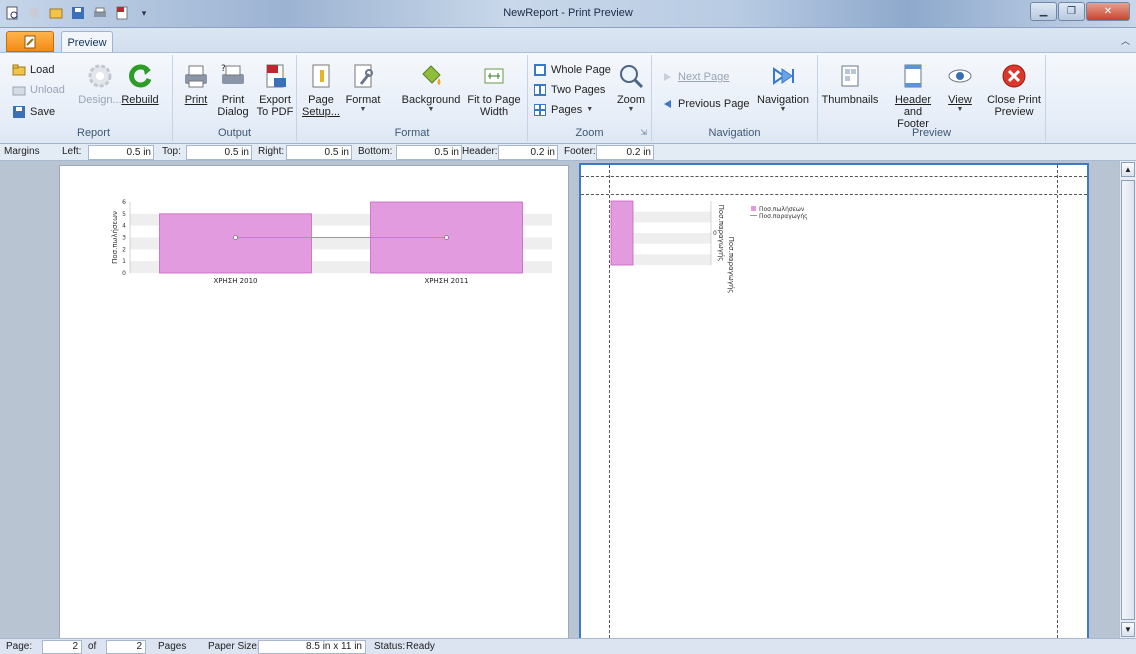  What do you see at coordinates (19, 90) in the screenshot?
I see `unload-icon` at bounding box center [19, 90].